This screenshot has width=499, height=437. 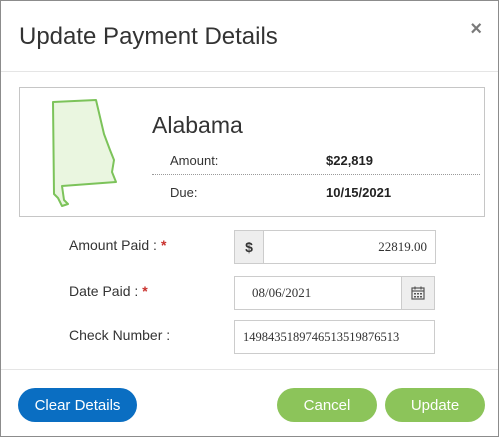 What do you see at coordinates (316, 191) in the screenshot?
I see `due-row: Due: 10/15/2021` at bounding box center [316, 191].